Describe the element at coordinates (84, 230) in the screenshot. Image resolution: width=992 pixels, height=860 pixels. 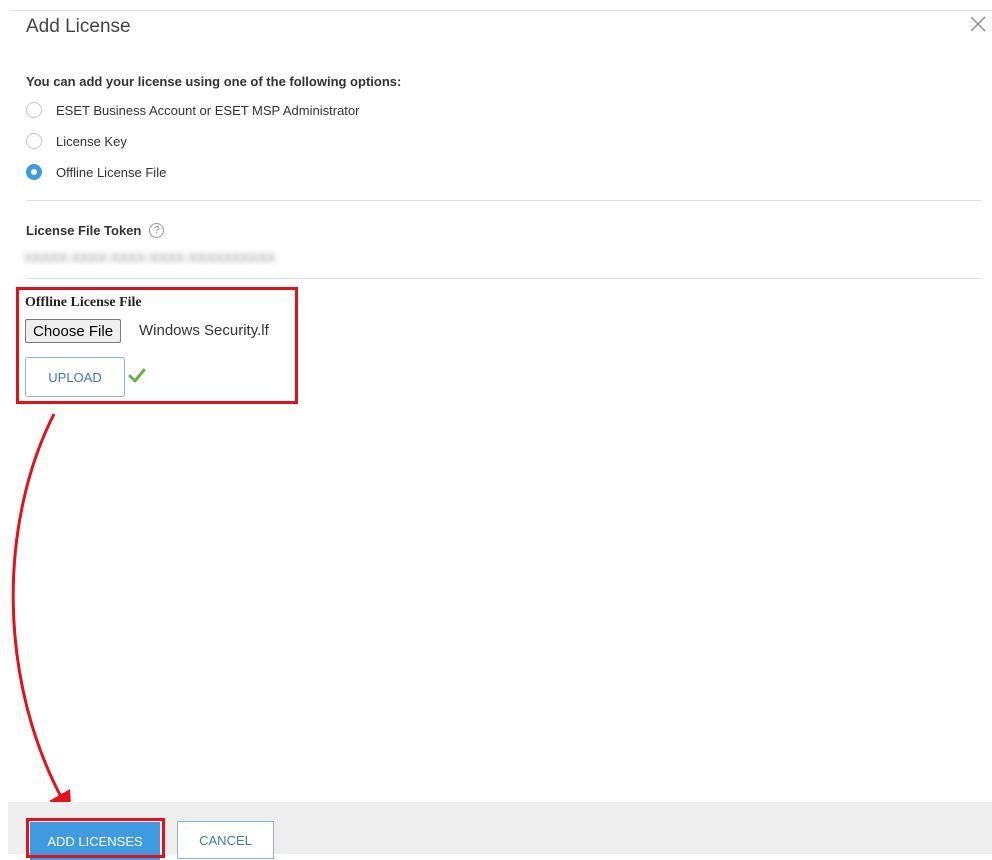
I see `token-label-text: License File Token` at that location.